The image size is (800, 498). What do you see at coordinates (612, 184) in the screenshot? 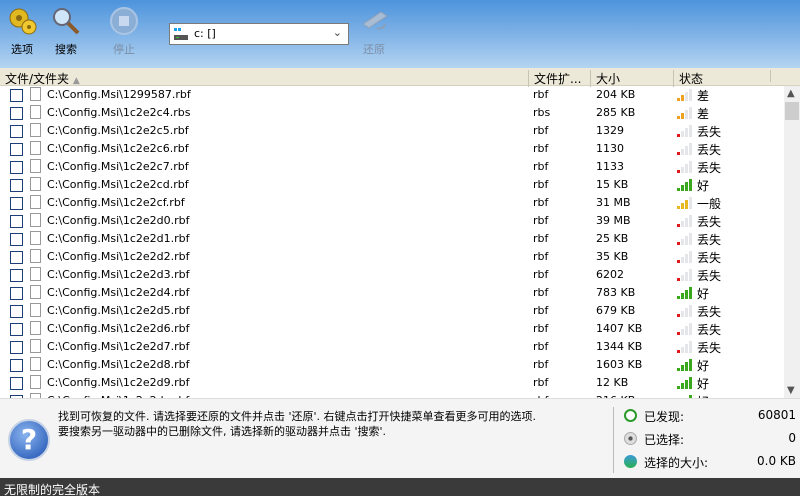
I see `file-size: 15 KB` at bounding box center [612, 184].